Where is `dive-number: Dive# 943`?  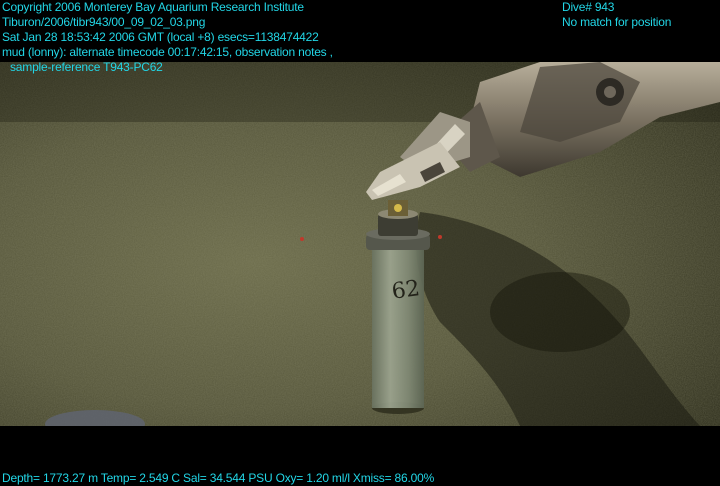
dive-number: Dive# 943 is located at coordinates (588, 7).